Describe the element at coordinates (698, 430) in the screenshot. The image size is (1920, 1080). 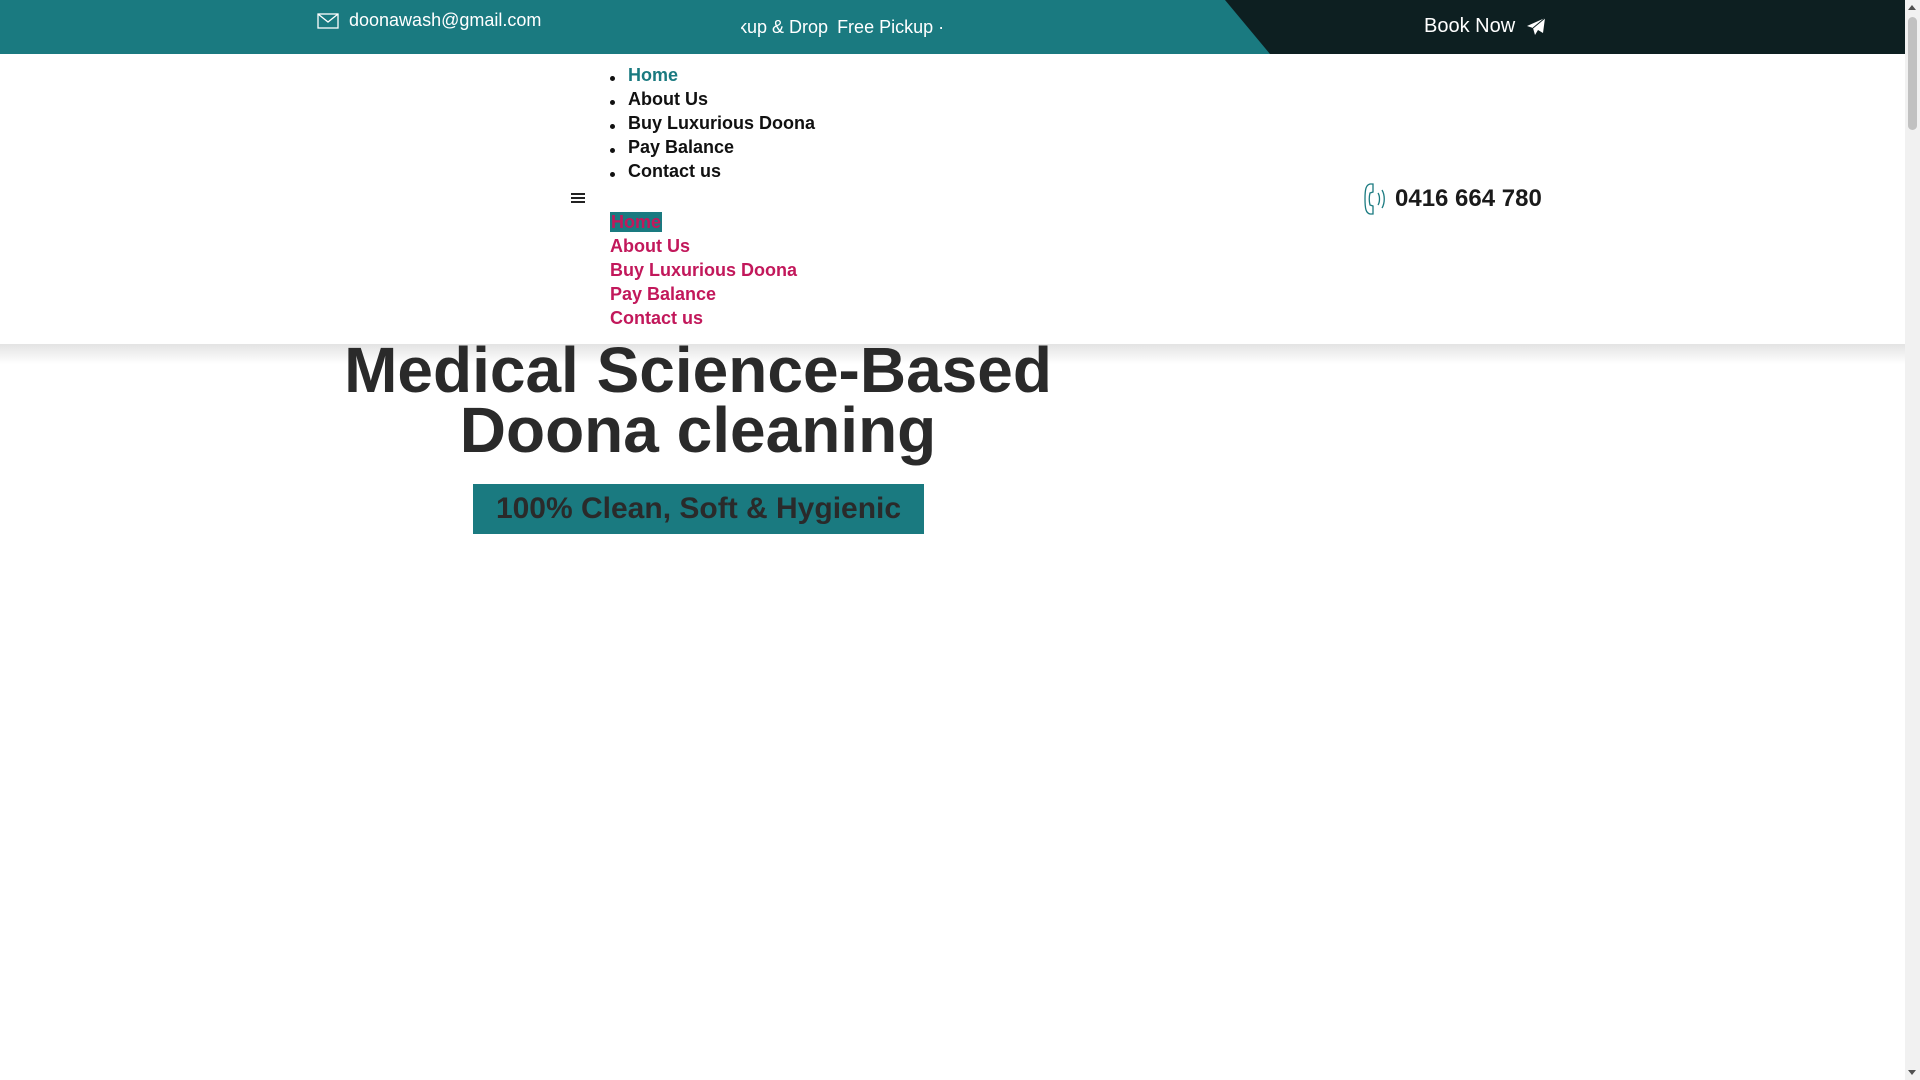
I see `hero-title-line-2: Doona cleaning` at that location.